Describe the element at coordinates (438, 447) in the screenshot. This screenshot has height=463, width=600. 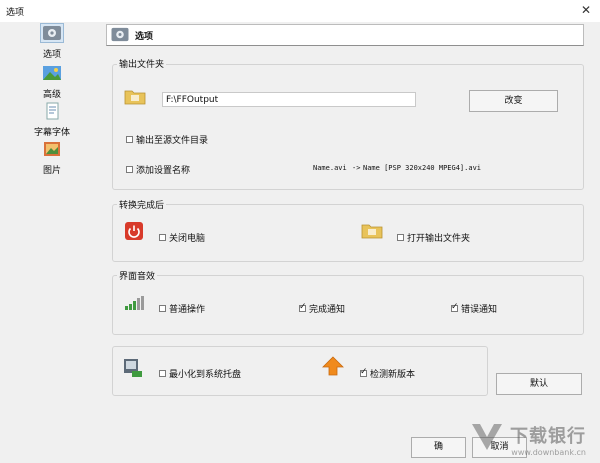
I see `ok-button: 确` at that location.